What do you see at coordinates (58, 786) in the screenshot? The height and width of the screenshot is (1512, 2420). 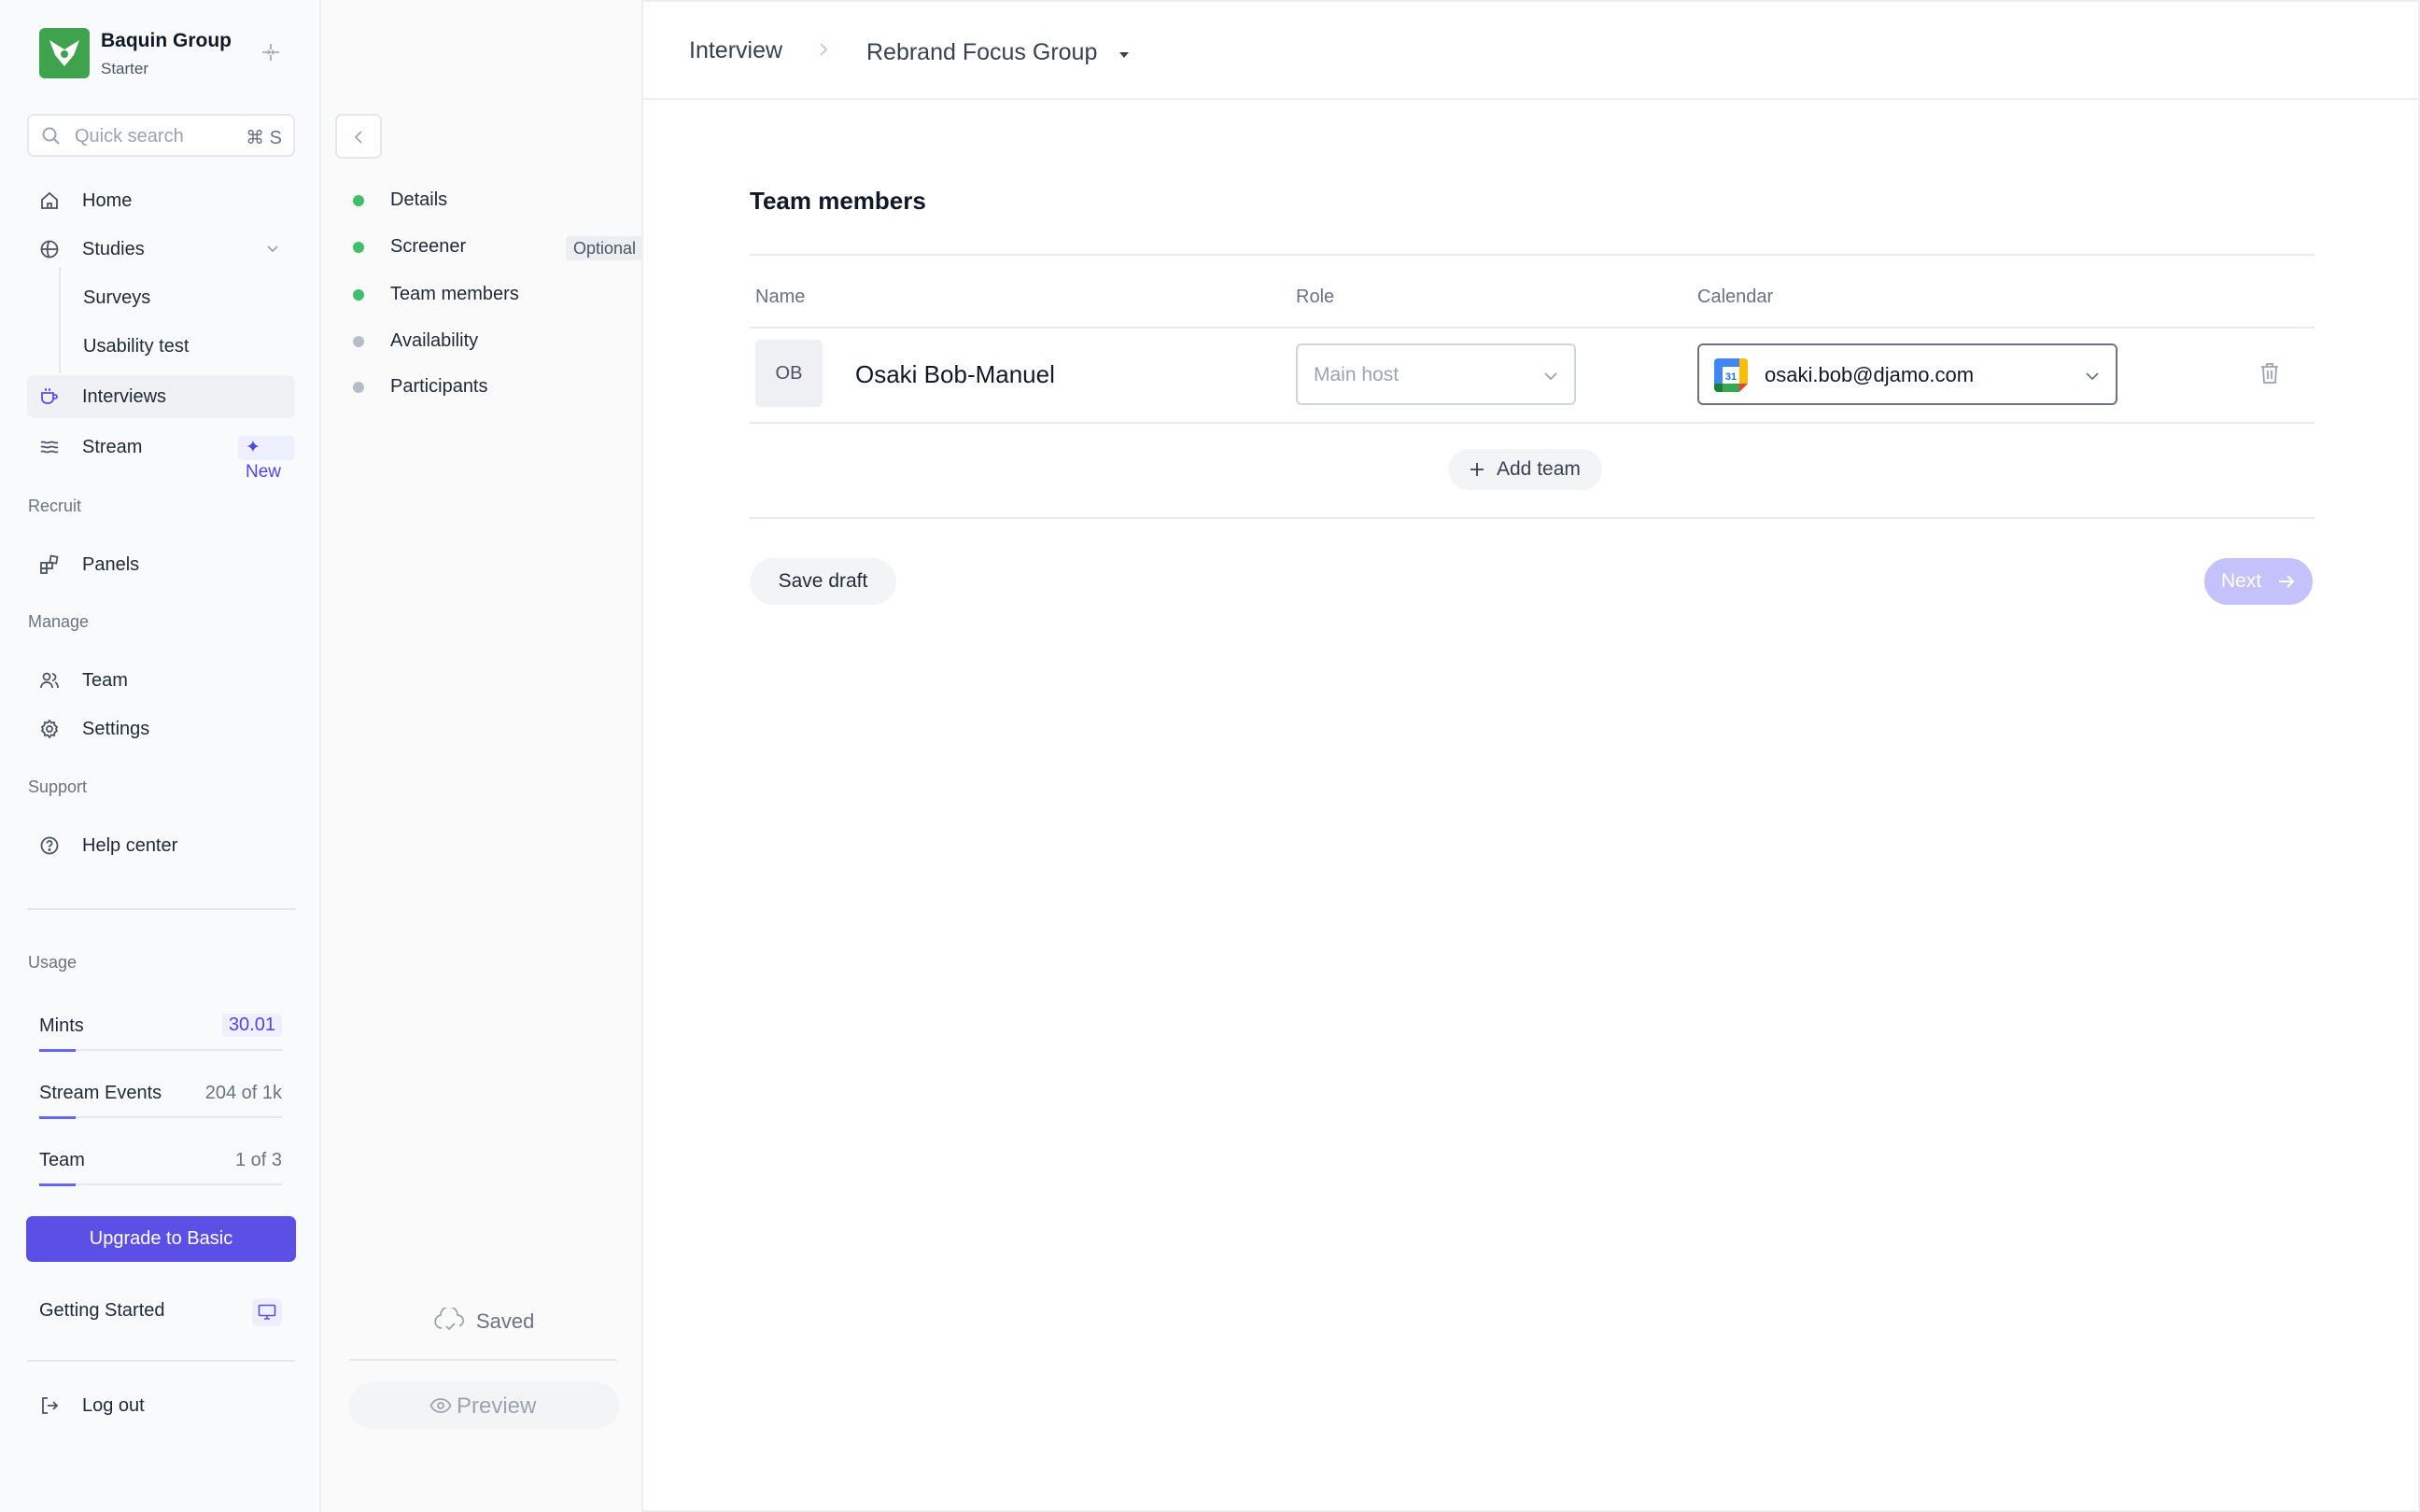 I see `section-label-support: Support` at bounding box center [58, 786].